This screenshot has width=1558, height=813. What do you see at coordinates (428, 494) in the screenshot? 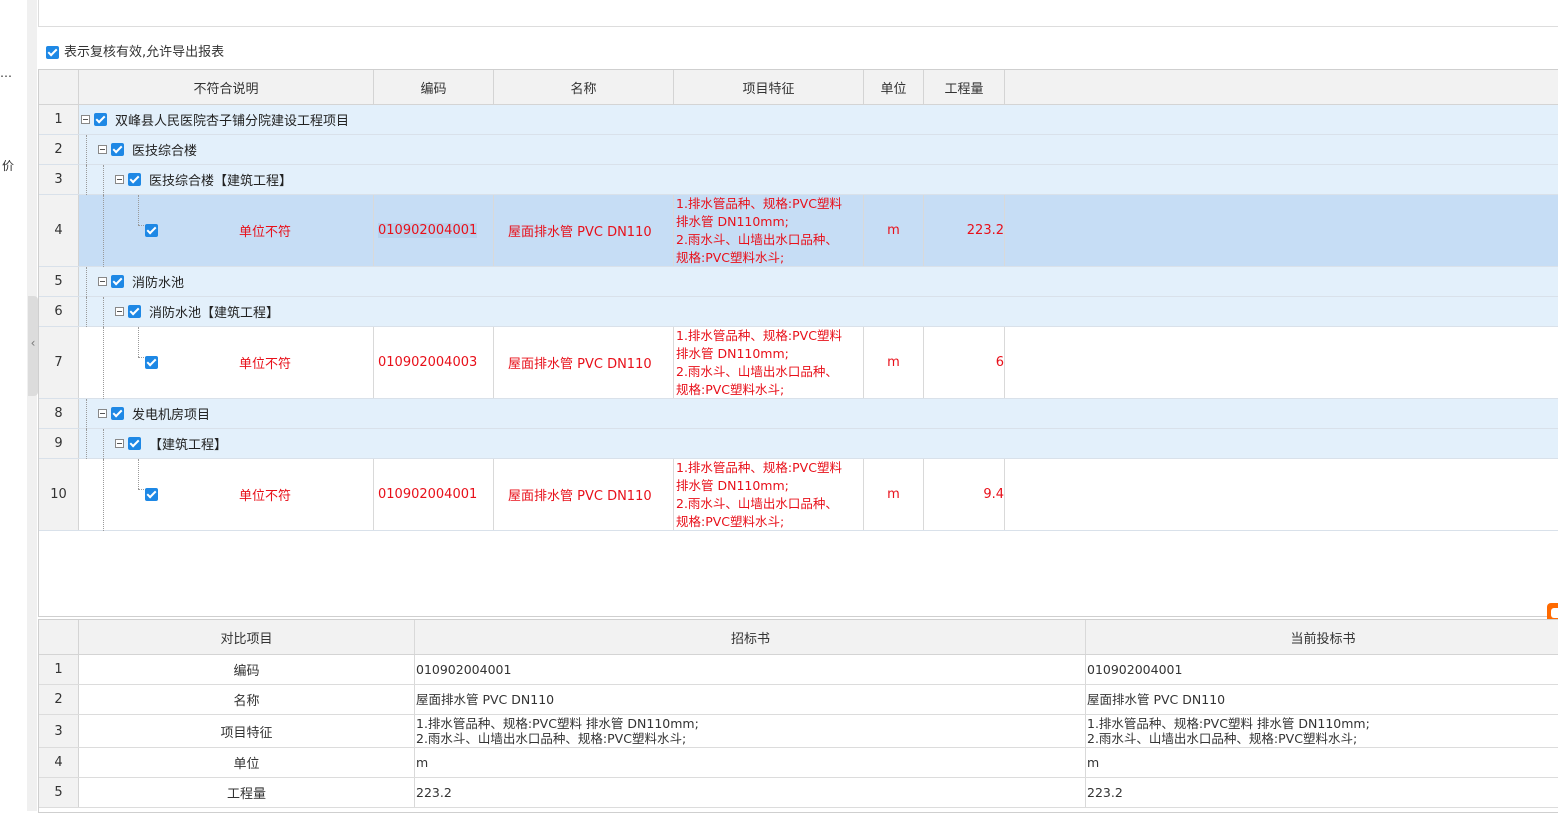
I see `item-code: 010902004001` at bounding box center [428, 494].